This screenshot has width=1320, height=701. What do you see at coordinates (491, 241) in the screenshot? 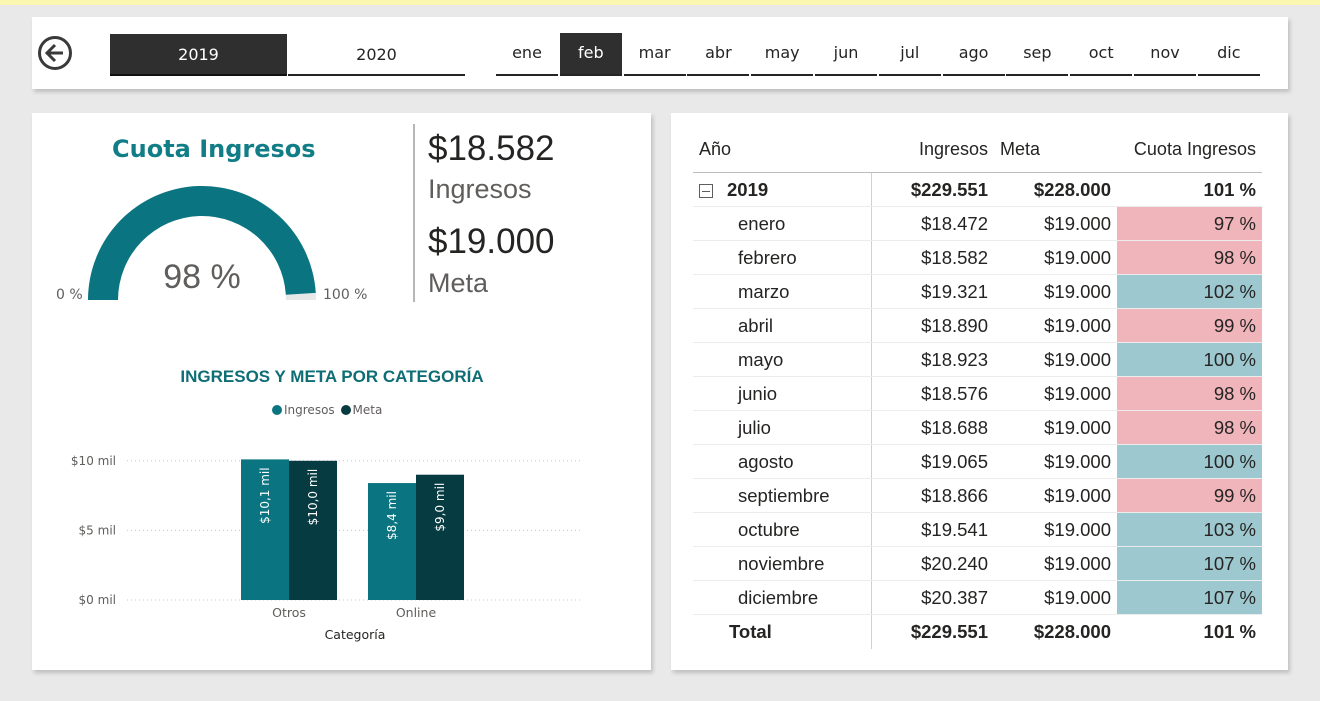
I see `meta-kpi-value: $19.000` at bounding box center [491, 241].